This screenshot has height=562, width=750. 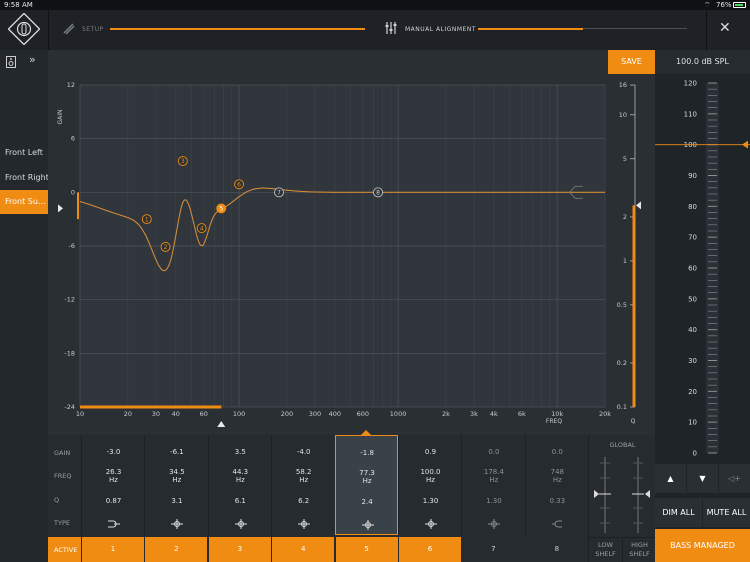 I want to click on spl-meter: 1201101009080706050403020100, so click(x=702, y=267).